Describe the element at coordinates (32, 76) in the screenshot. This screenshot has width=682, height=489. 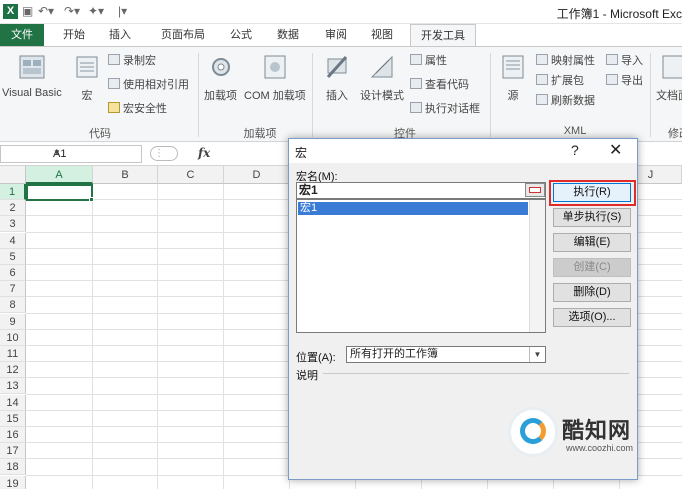
I see `visual-basic-button: Visual Basic` at that location.